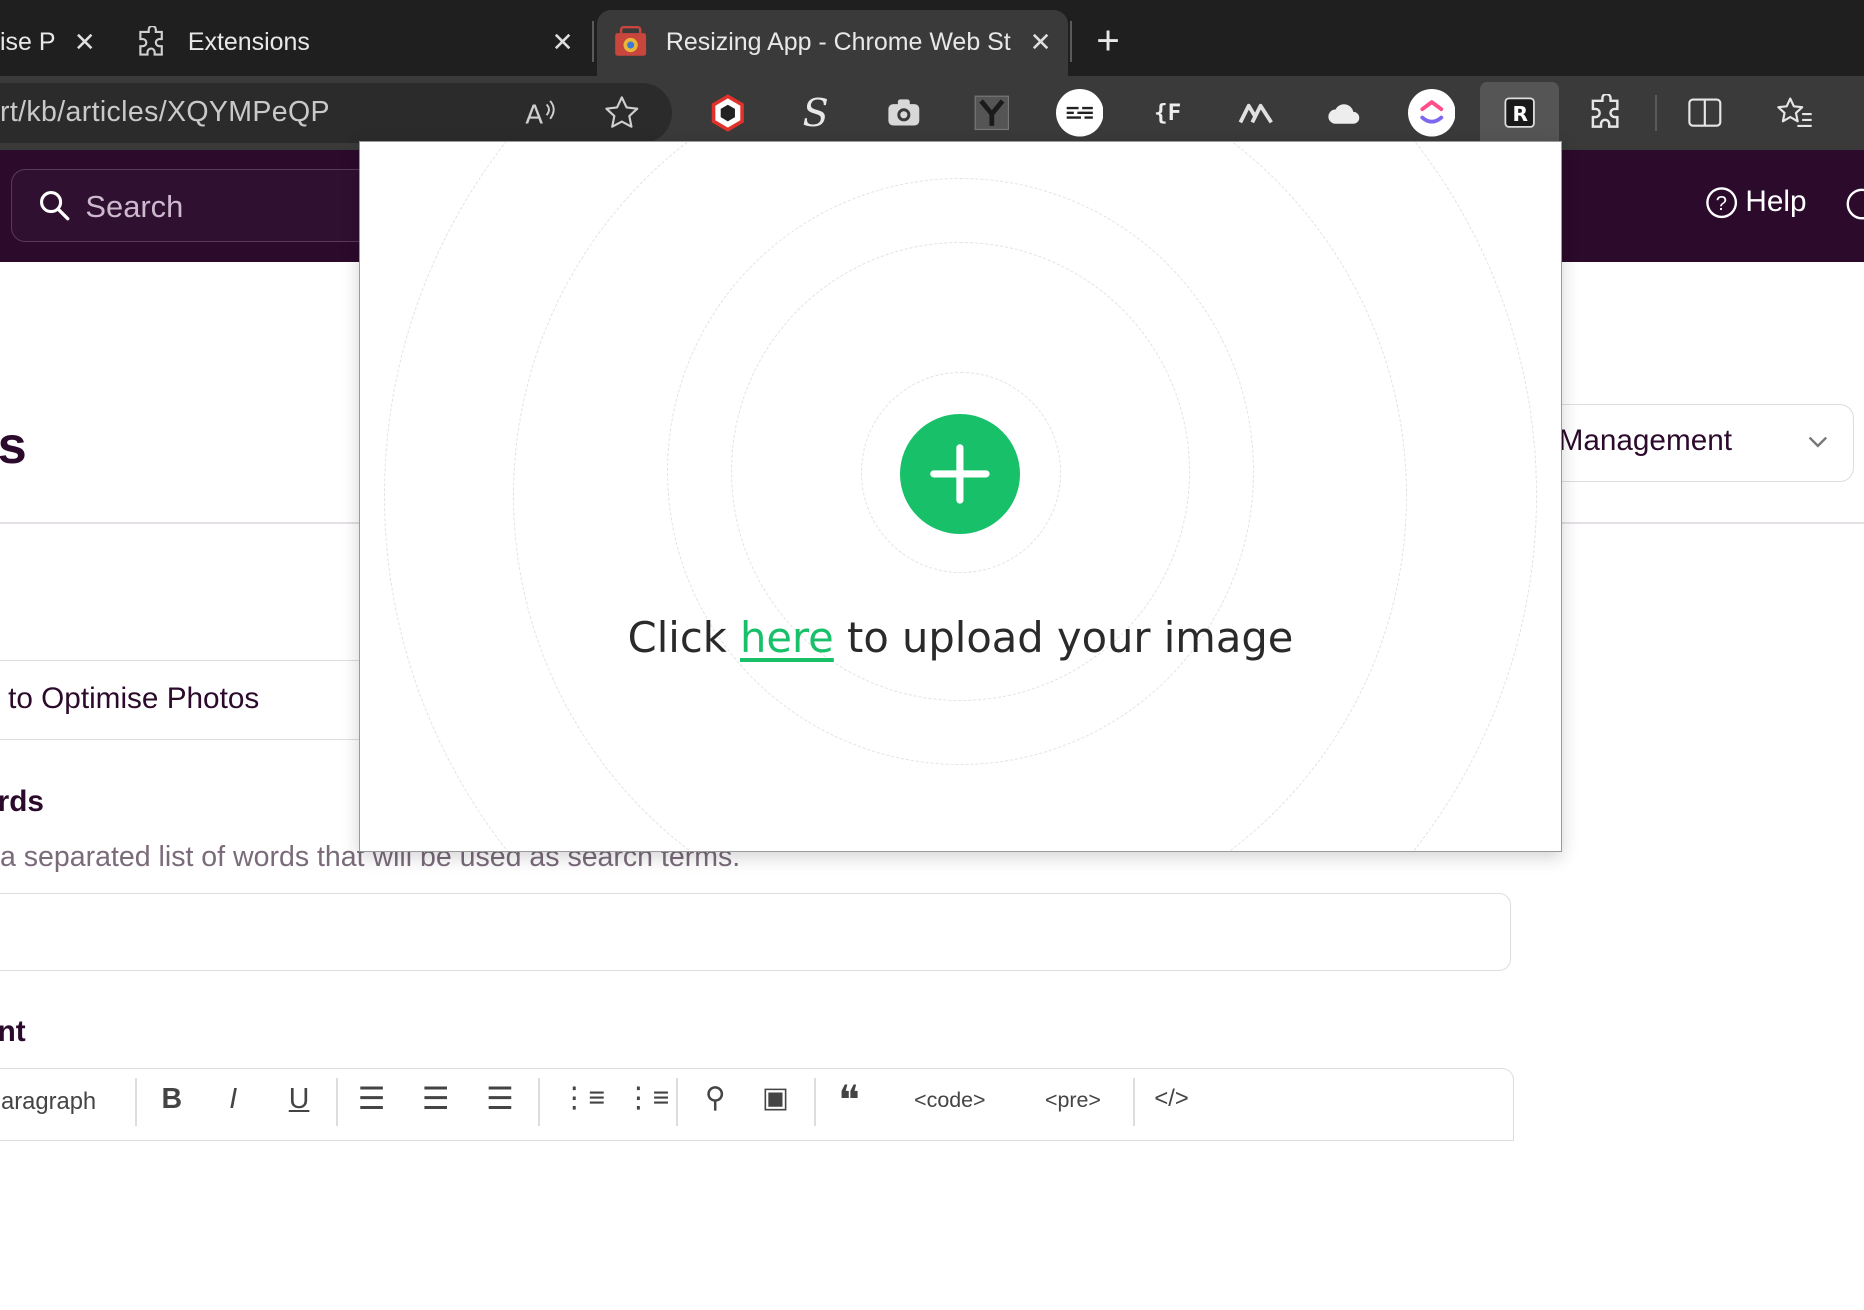 The height and width of the screenshot is (1310, 1864). What do you see at coordinates (233, 1099) in the screenshot?
I see `italic-icon: I` at bounding box center [233, 1099].